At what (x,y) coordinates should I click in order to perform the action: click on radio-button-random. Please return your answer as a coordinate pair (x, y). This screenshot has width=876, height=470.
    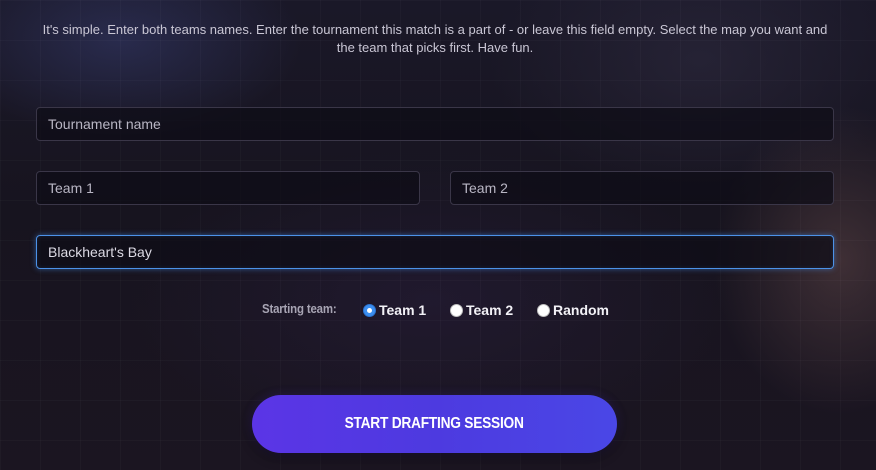
    Looking at the image, I should click on (543, 310).